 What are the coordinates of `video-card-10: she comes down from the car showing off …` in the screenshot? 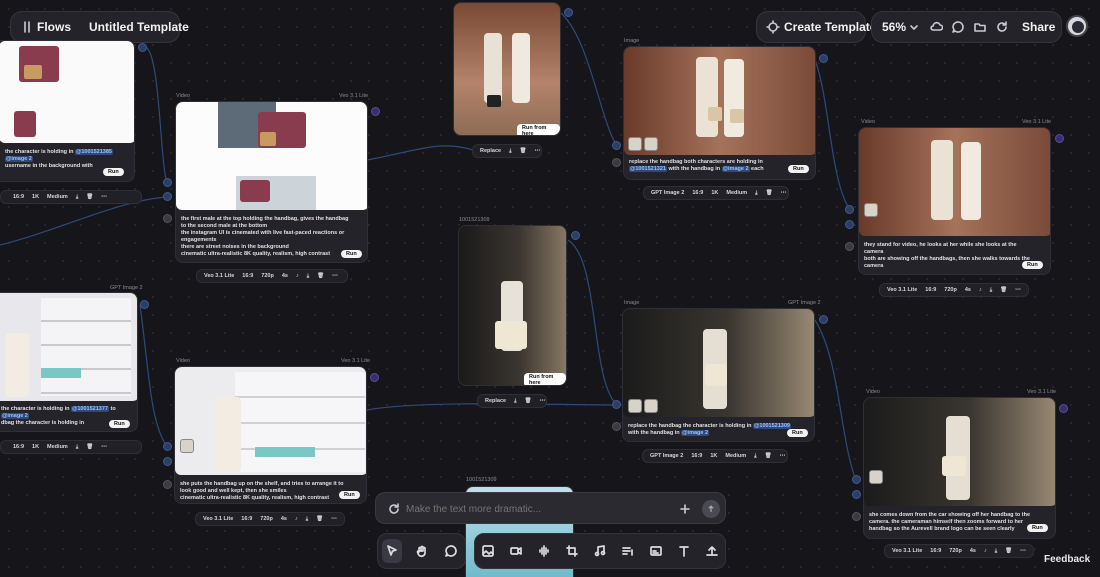 It's located at (959, 468).